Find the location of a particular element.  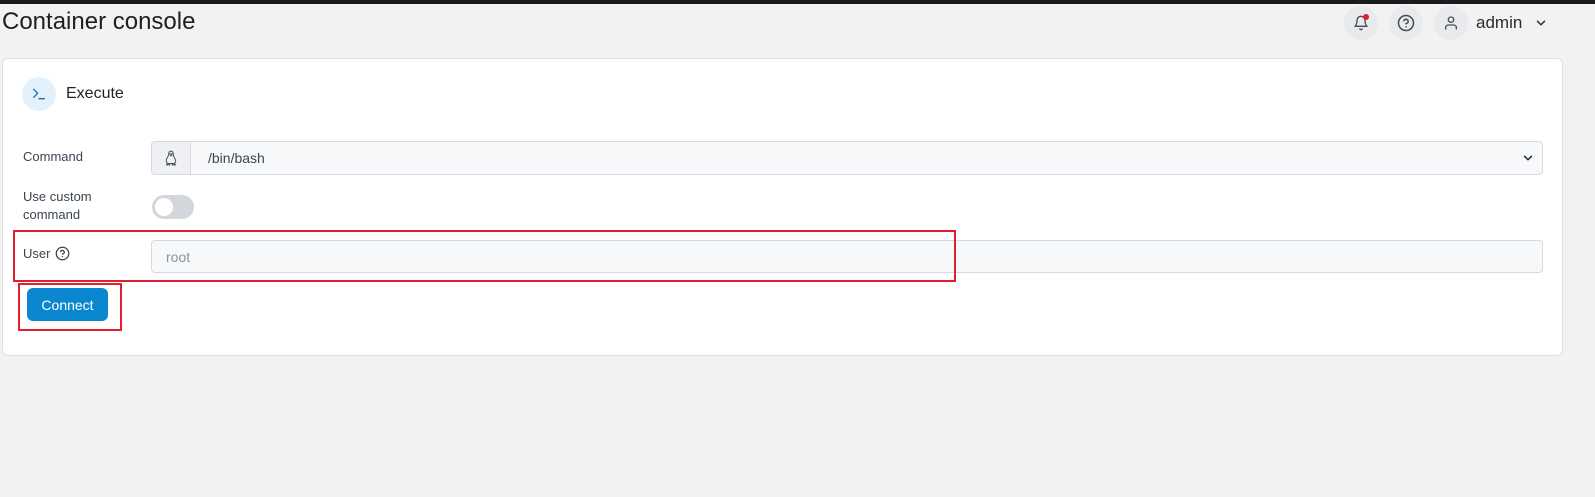

header: Container console admin is located at coordinates (797, 25).